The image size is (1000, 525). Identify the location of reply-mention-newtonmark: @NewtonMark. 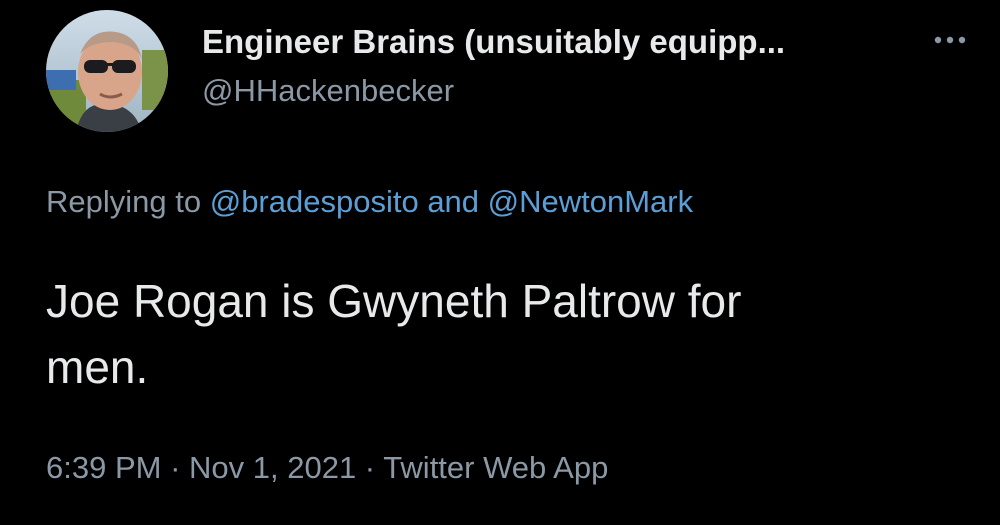
(590, 201).